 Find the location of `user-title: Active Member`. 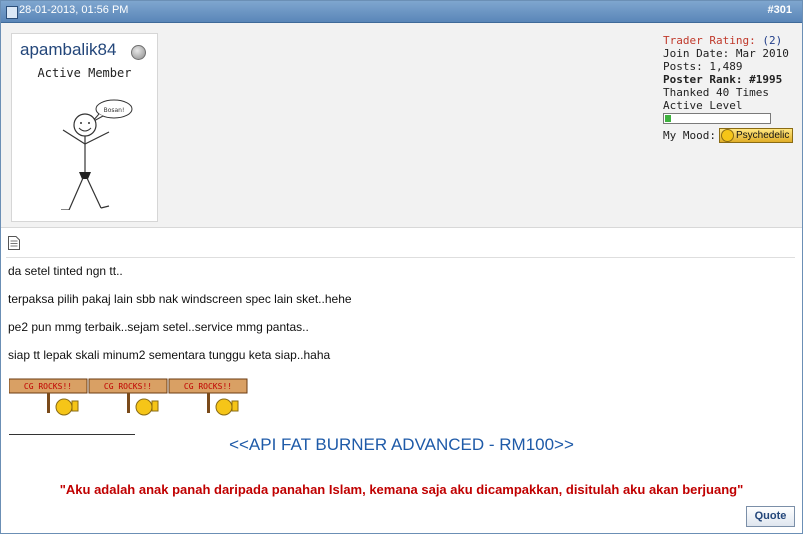

user-title: Active Member is located at coordinates (84, 73).